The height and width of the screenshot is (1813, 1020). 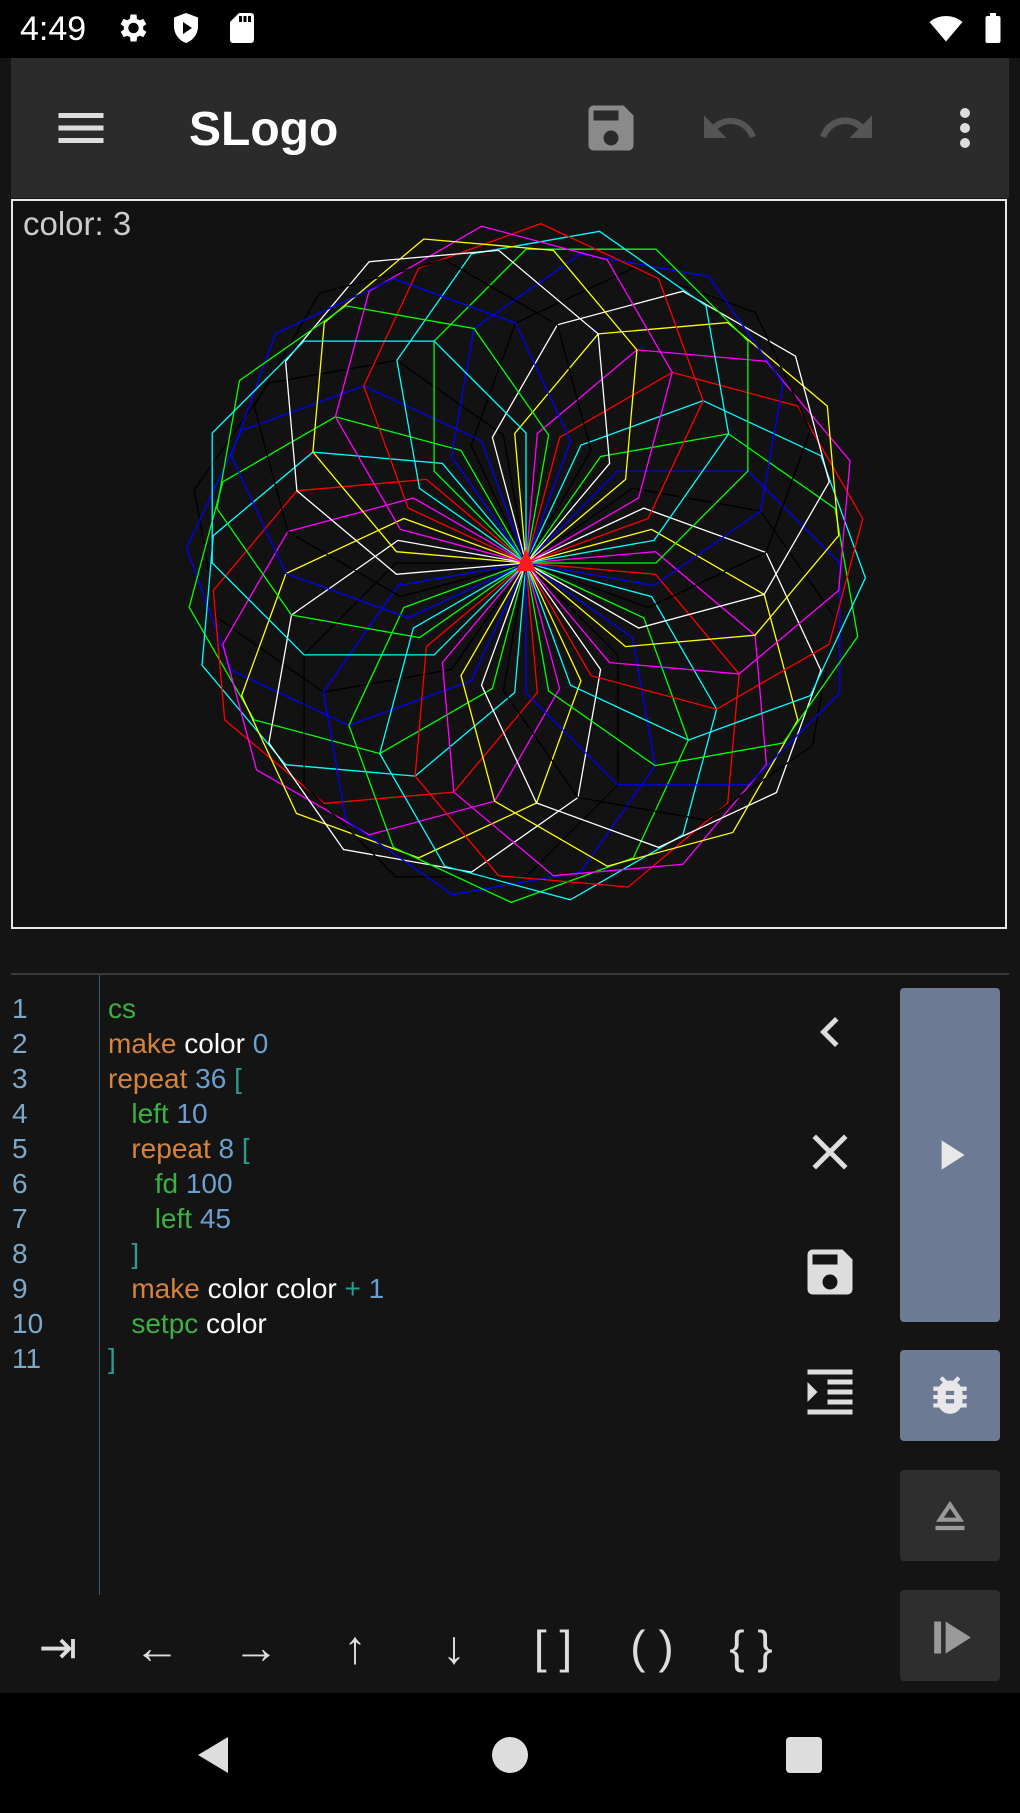 What do you see at coordinates (20, 1148) in the screenshot?
I see `line-number: 5` at bounding box center [20, 1148].